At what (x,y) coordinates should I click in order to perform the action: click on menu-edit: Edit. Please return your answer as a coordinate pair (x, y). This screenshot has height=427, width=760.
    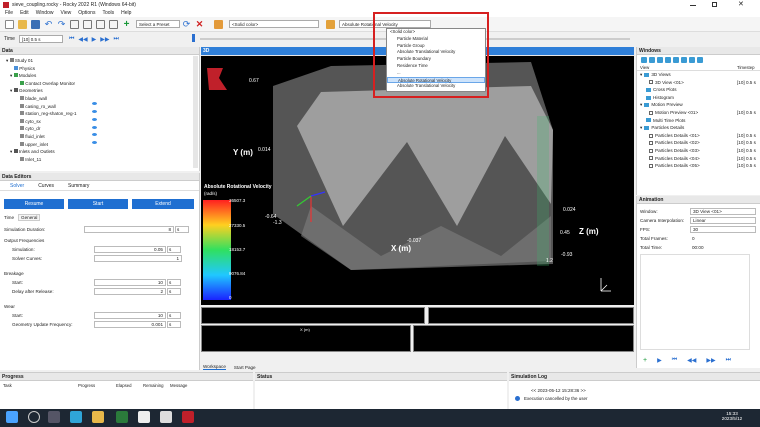
    Looking at the image, I should click on (24, 13).